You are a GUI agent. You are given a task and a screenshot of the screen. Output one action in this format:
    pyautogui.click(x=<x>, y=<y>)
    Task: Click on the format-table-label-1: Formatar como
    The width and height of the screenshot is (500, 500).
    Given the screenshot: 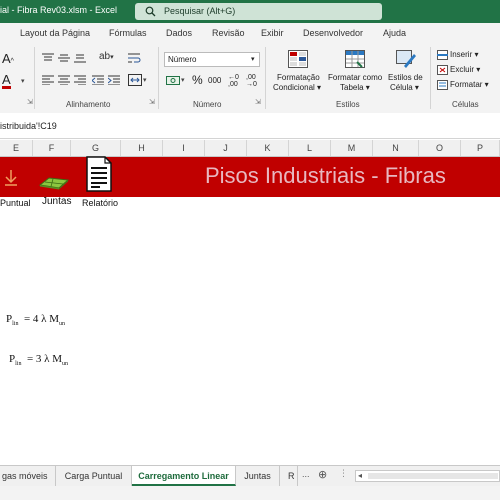 What is the action you would take?
    pyautogui.click(x=355, y=77)
    